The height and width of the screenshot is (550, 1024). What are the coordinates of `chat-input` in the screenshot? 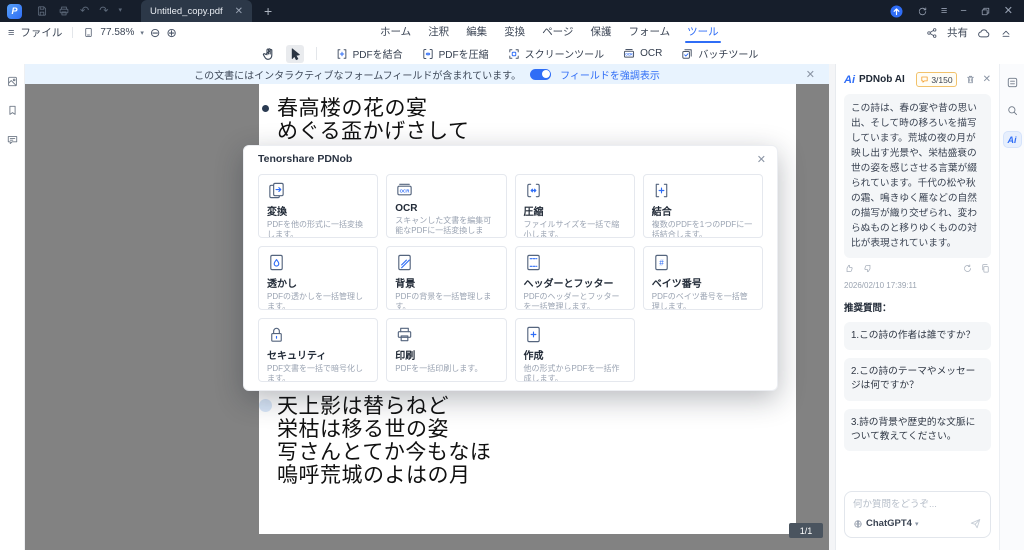 It's located at (917, 504).